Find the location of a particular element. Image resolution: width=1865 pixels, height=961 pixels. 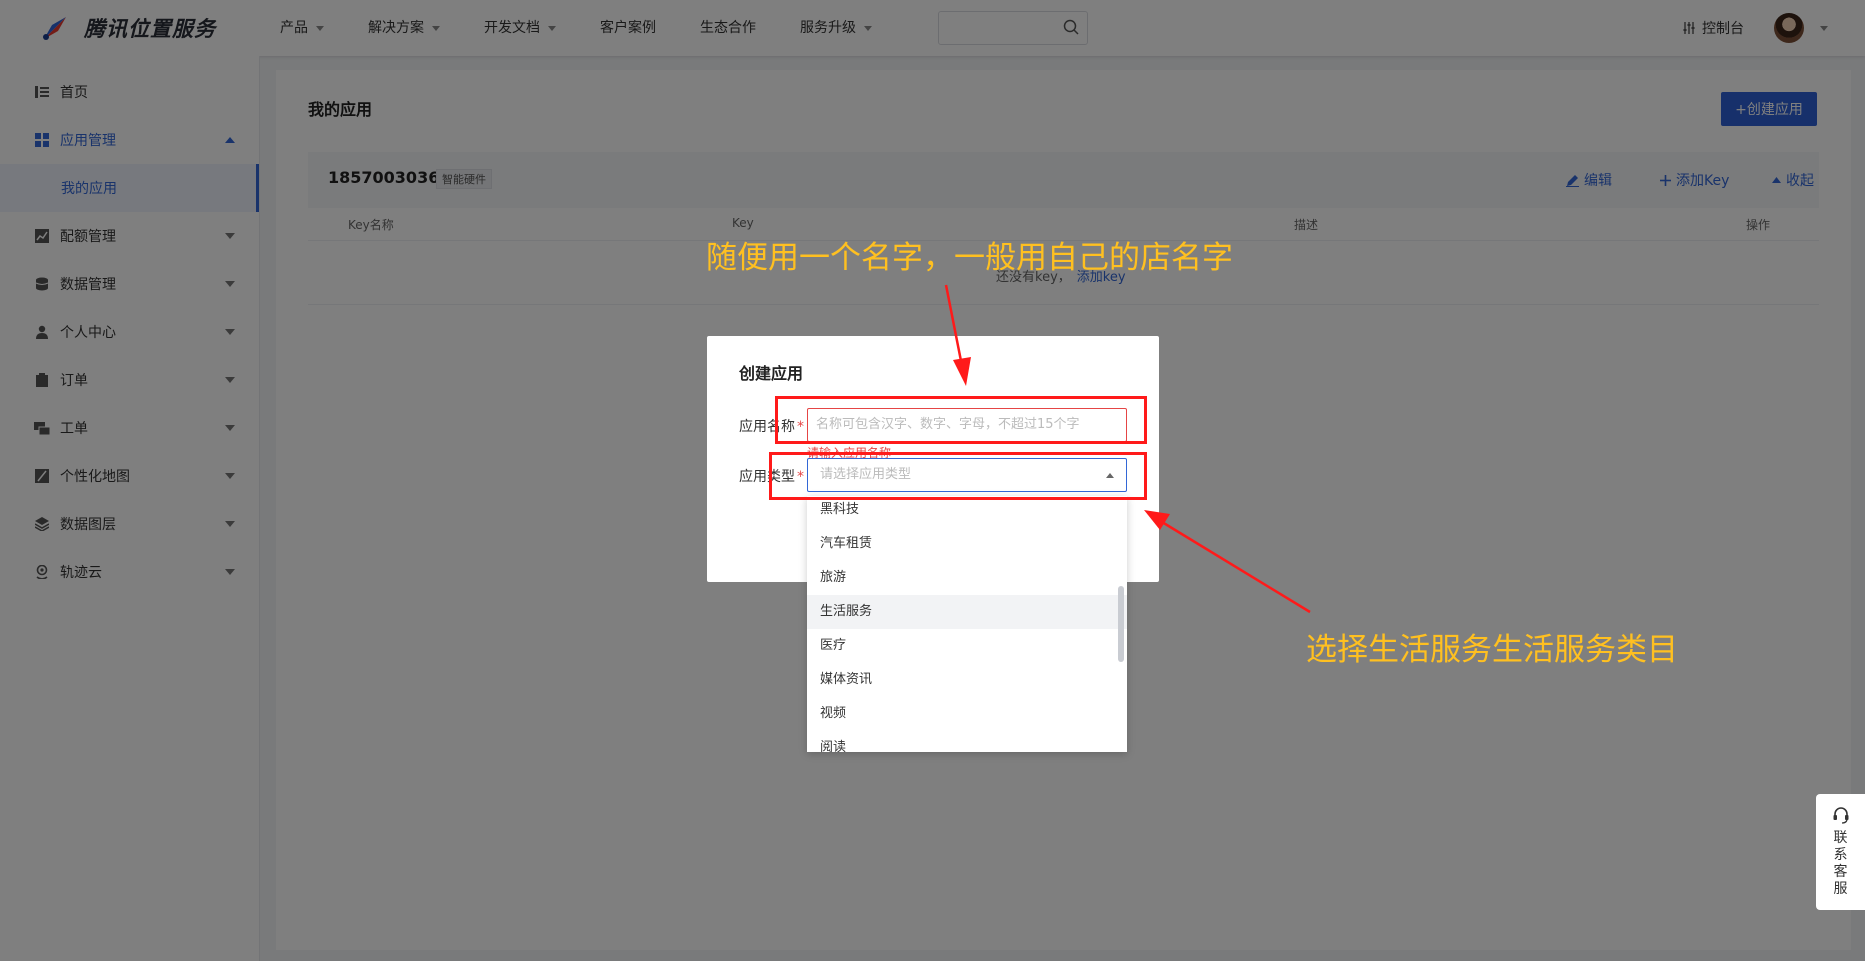

contact-service-label: 联系客服 is located at coordinates (1840, 863).